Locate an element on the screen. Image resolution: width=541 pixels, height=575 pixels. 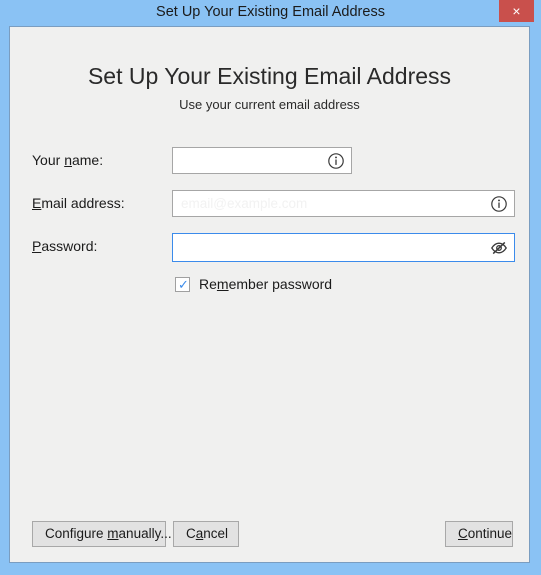
continue-accel: C is located at coordinates (463, 533).